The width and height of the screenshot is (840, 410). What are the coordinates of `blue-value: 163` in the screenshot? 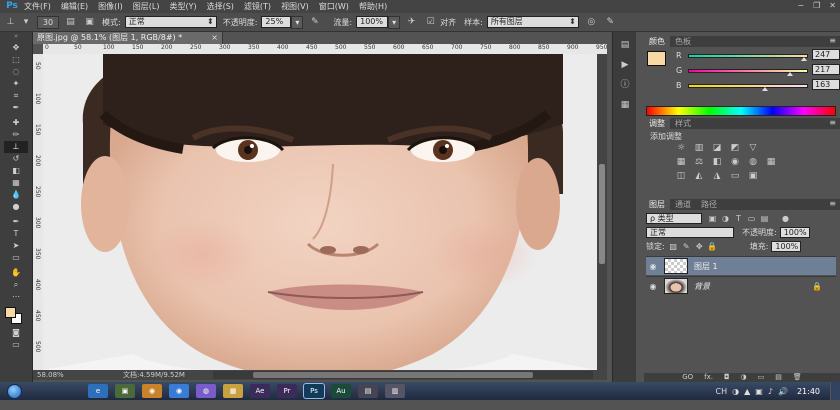 It's located at (826, 84).